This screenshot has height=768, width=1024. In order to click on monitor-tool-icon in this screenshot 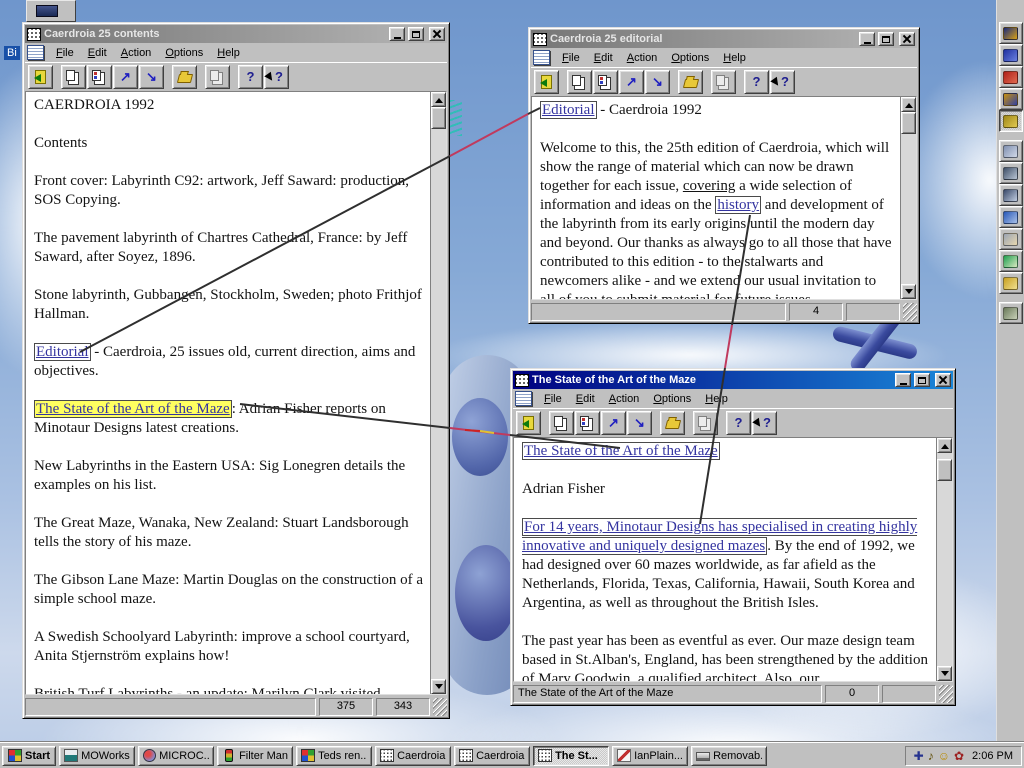, I will do `click(1010, 217)`.